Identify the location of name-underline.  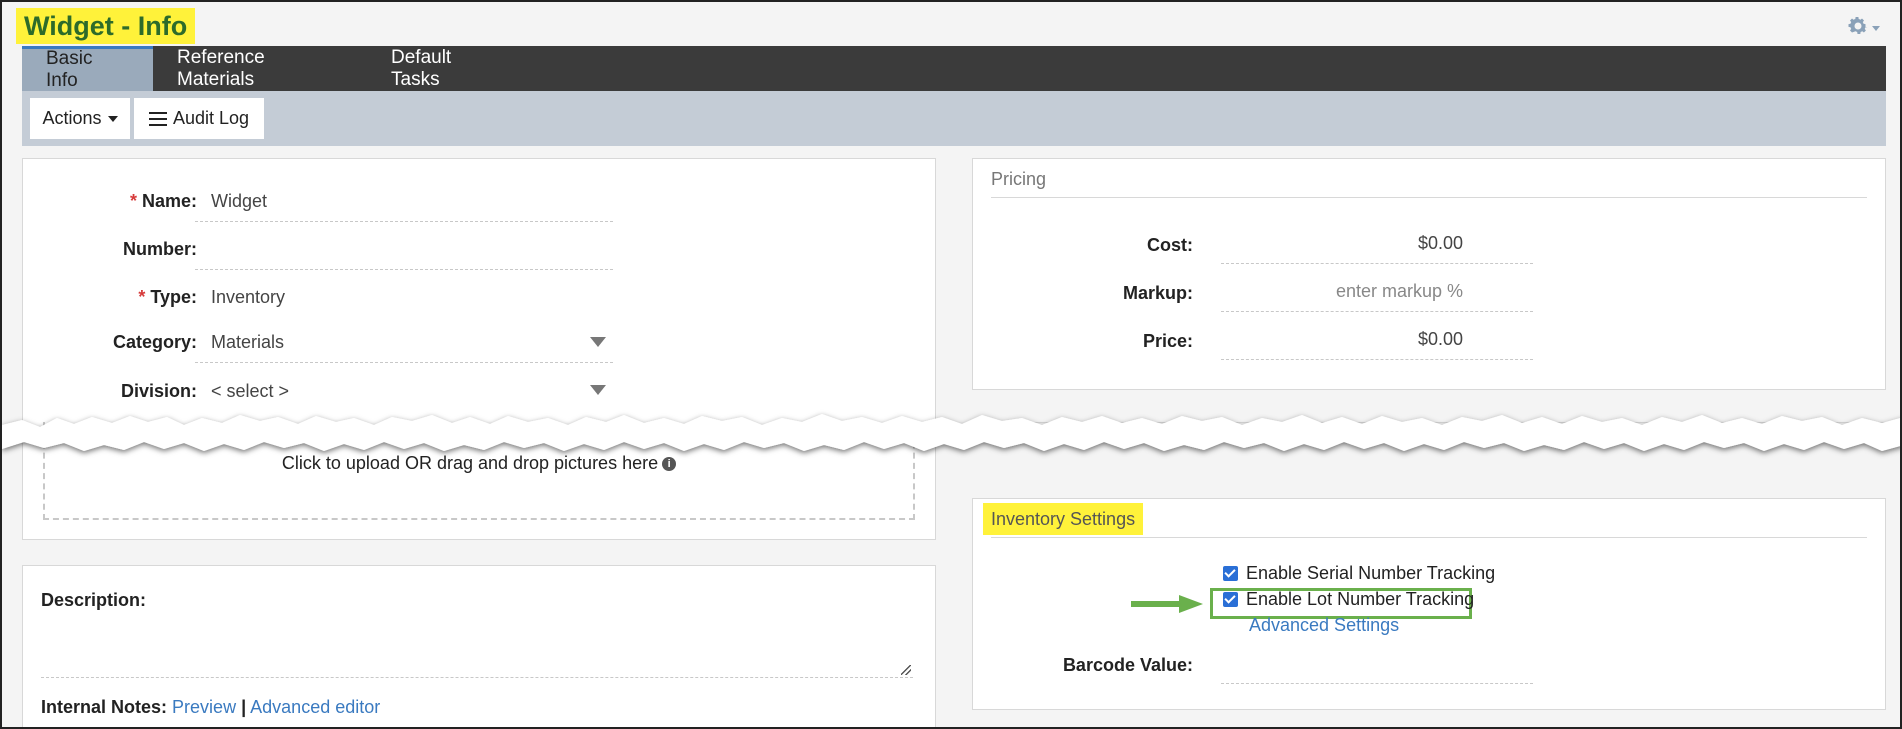
(404, 221).